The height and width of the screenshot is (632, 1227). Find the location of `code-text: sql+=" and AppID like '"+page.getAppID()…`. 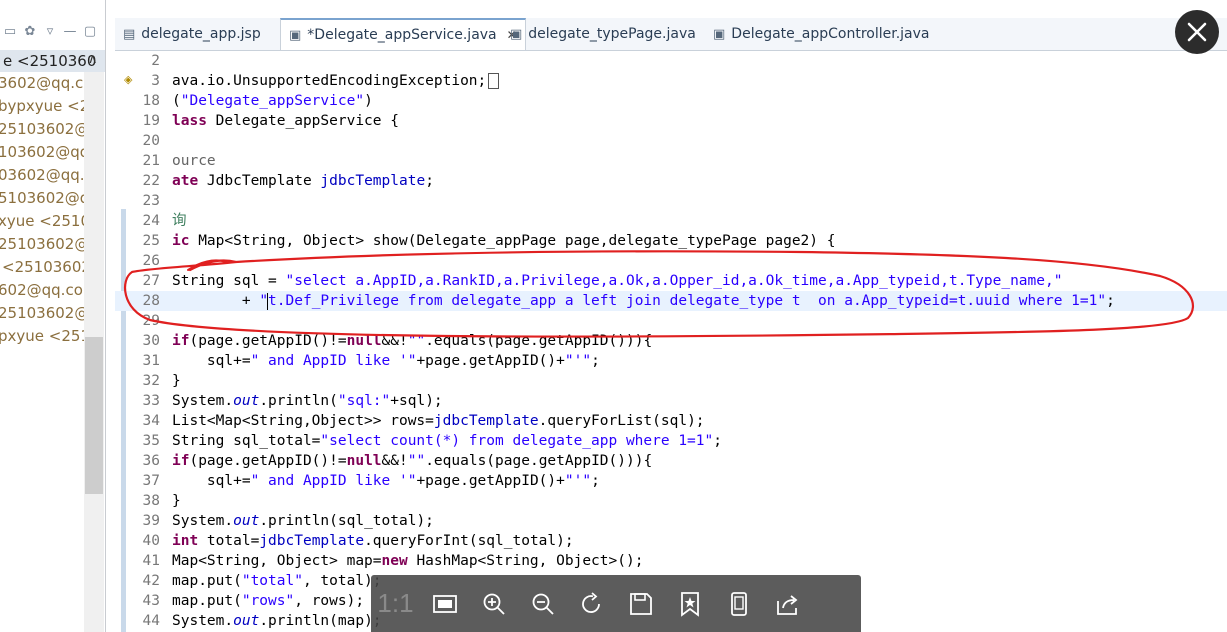

code-text: sql+=" and AppID like '"+page.getAppID()… is located at coordinates (386, 361).